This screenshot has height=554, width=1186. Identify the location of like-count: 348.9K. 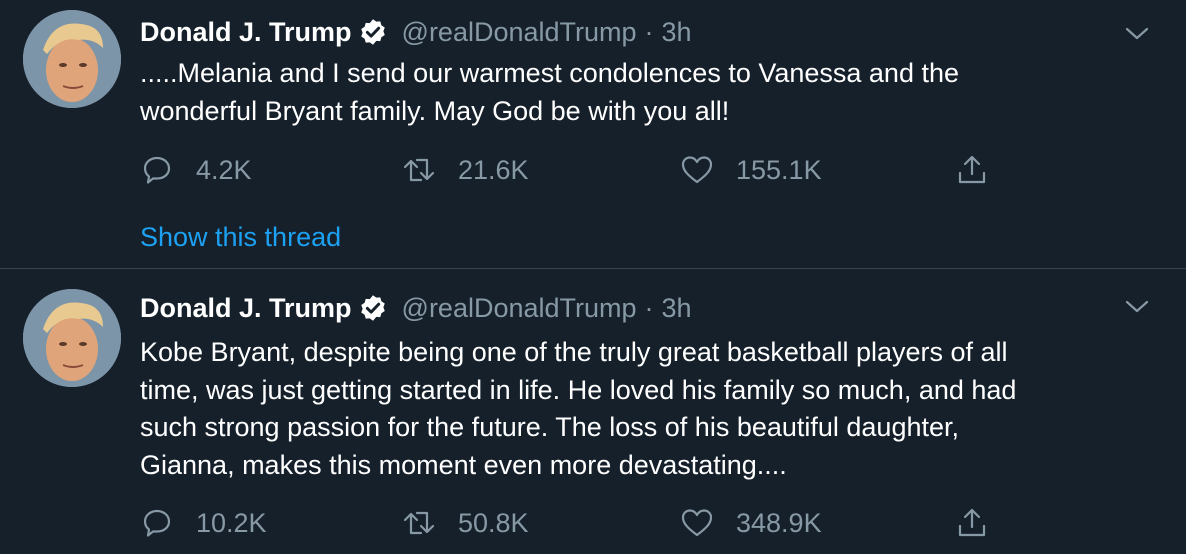
(779, 522).